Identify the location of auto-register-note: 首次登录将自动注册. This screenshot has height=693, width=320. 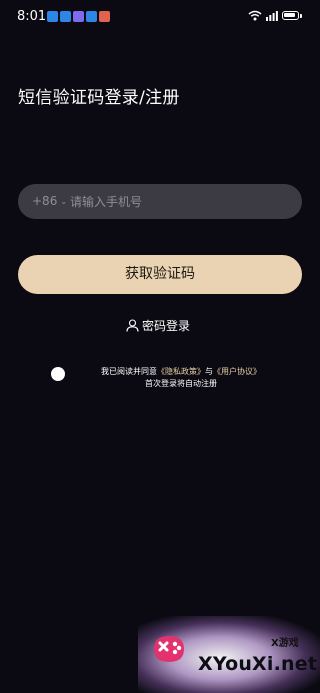
(181, 383).